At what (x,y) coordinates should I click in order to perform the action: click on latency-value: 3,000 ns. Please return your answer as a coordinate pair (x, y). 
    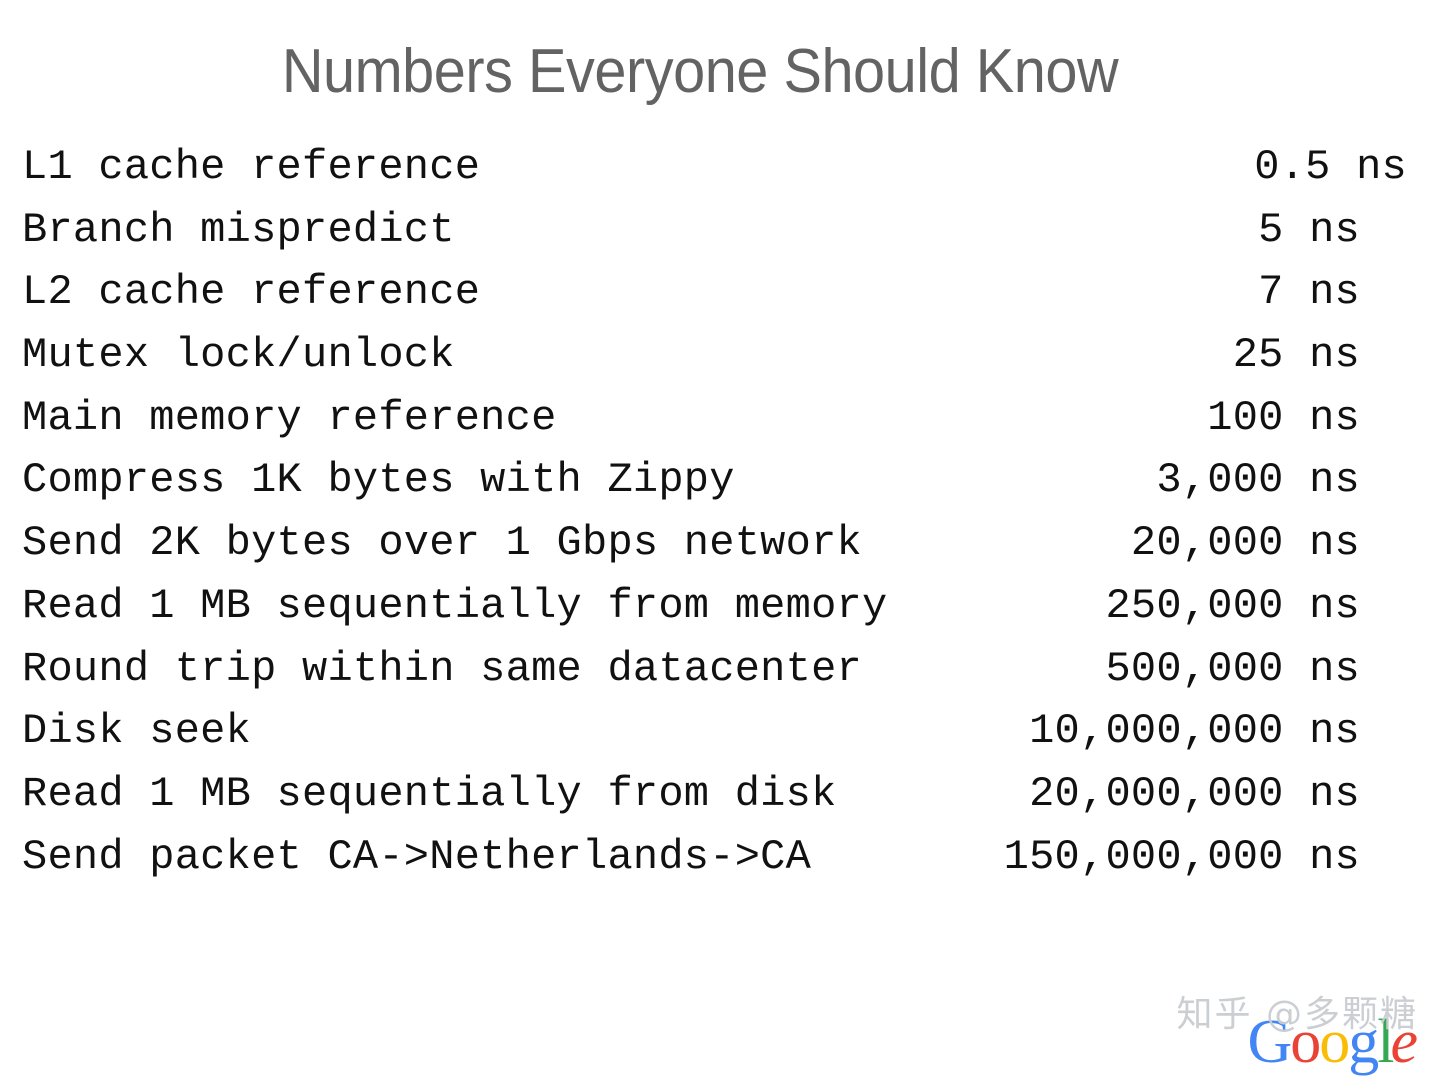
    Looking at the image, I should click on (1258, 480).